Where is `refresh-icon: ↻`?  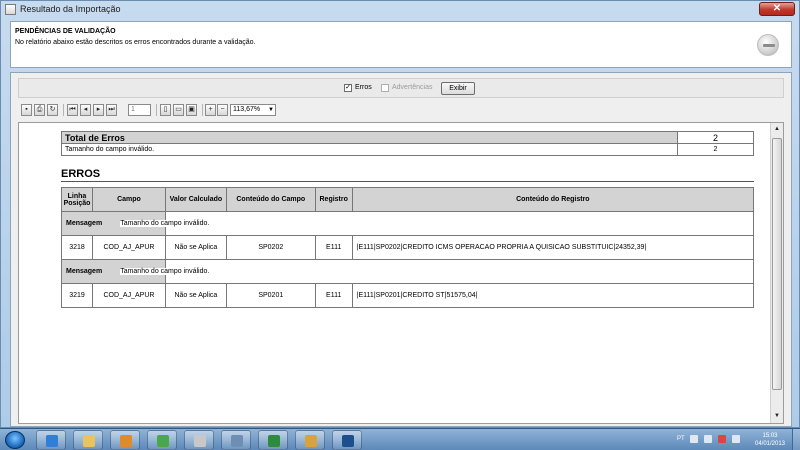
refresh-icon: ↻ is located at coordinates (52, 110).